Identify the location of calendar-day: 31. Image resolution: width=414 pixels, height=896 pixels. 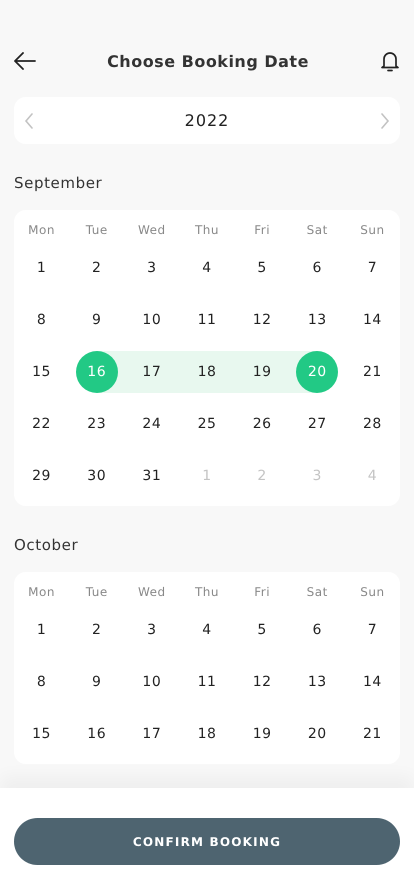
(151, 476).